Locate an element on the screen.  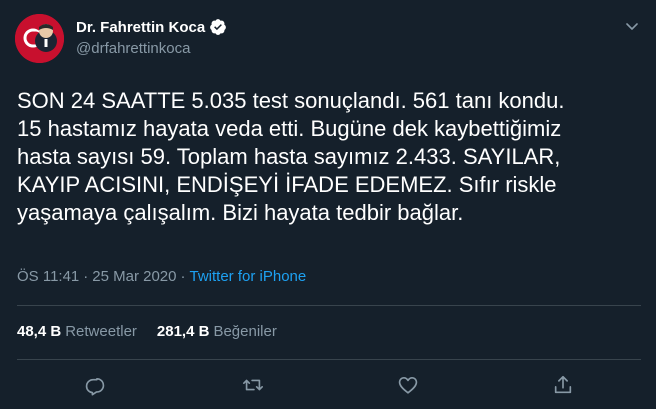
retweets-count: 48,4 B is located at coordinates (39, 331).